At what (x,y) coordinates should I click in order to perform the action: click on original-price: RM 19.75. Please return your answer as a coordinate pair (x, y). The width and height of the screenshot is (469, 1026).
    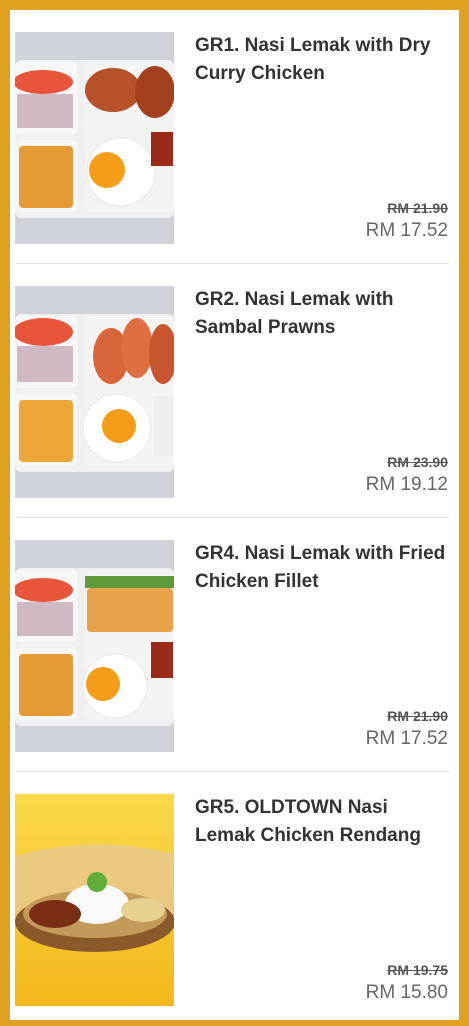
    Looking at the image, I should click on (417, 970).